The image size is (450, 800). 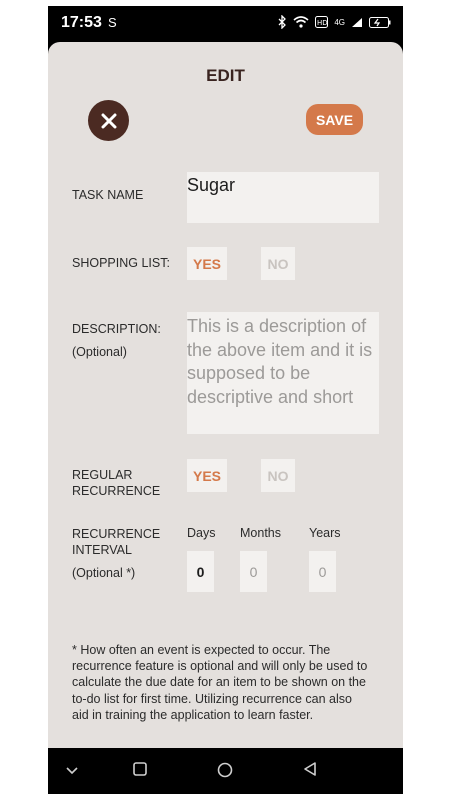 What do you see at coordinates (278, 475) in the screenshot?
I see `recurrence-no: NO` at bounding box center [278, 475].